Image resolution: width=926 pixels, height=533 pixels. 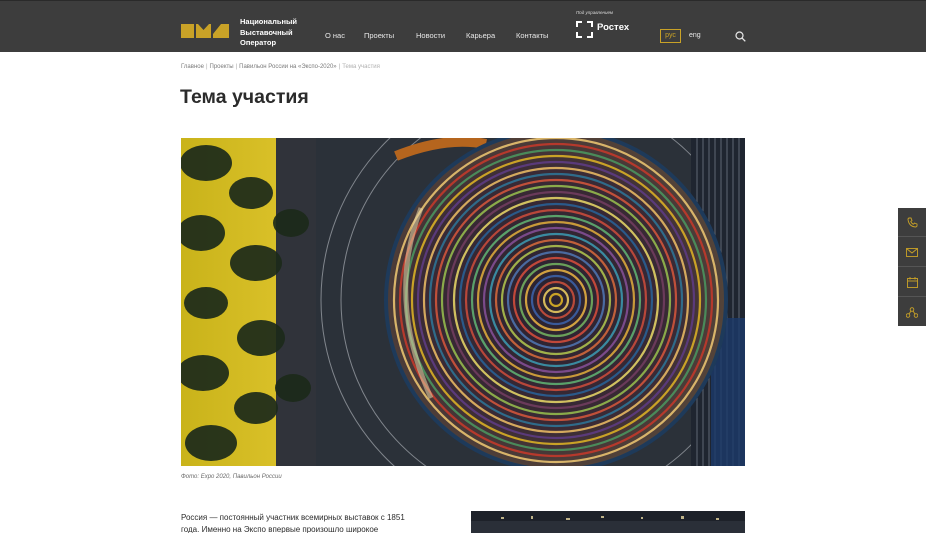 I want to click on rostec-caption: Под управлением, so click(x=594, y=12).